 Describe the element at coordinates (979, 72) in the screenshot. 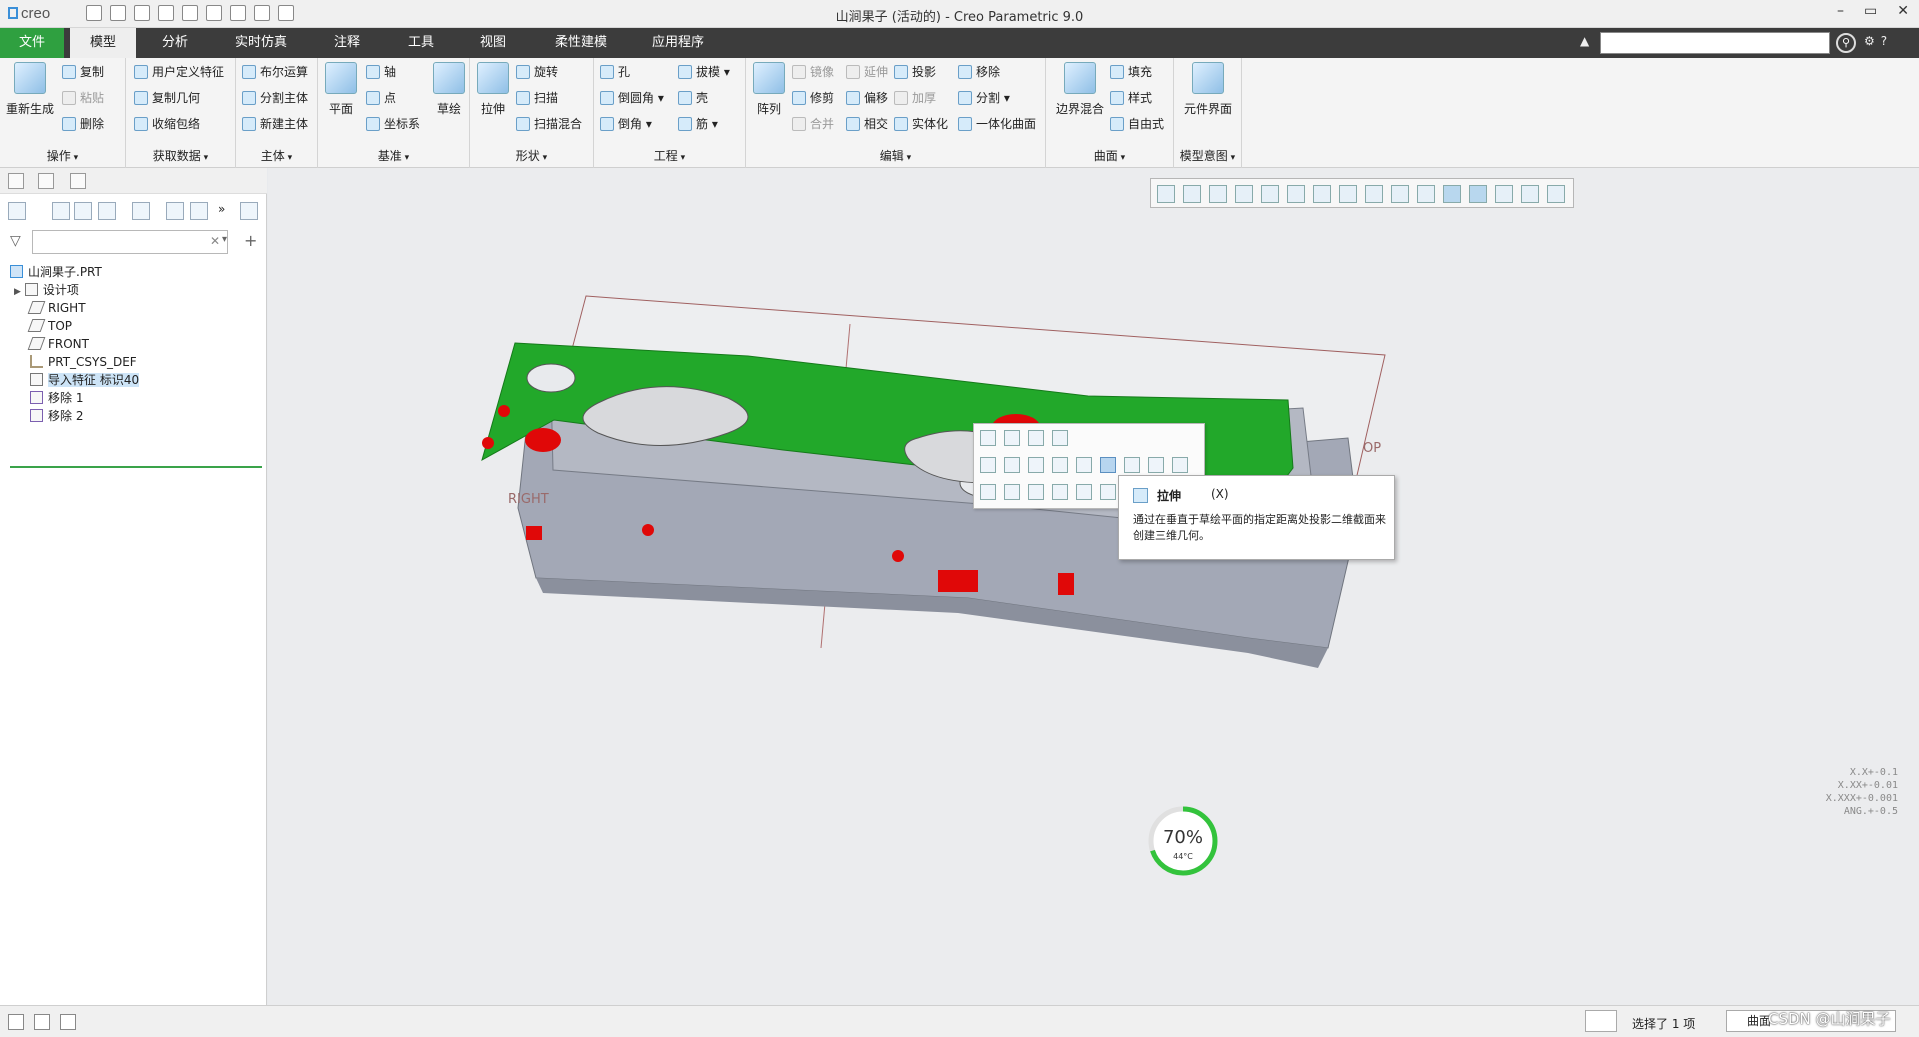

I see `remove-button: 移除` at that location.